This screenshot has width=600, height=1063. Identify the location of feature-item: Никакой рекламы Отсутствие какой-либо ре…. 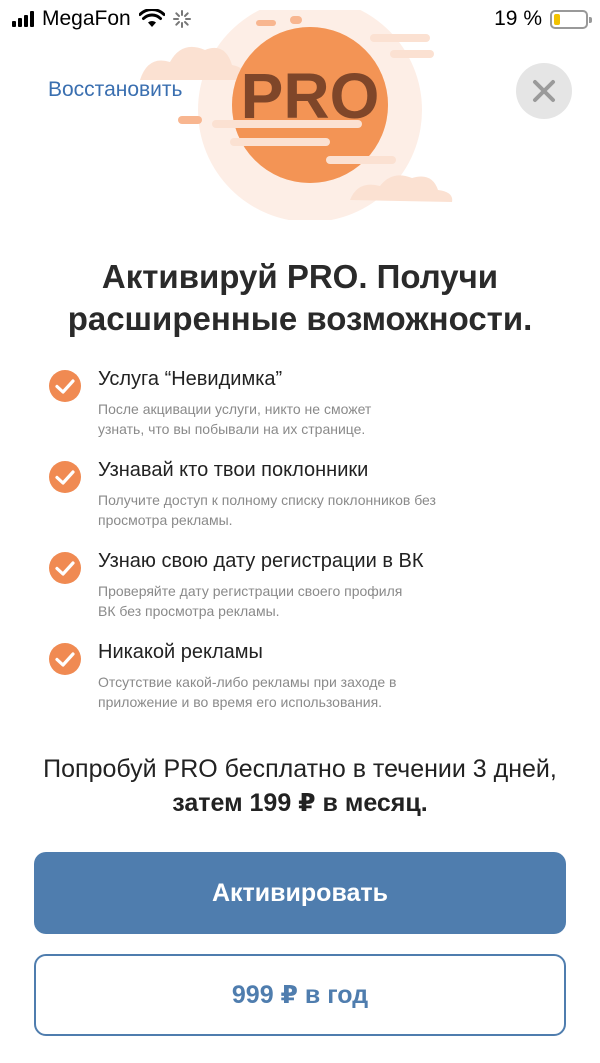
(308, 683).